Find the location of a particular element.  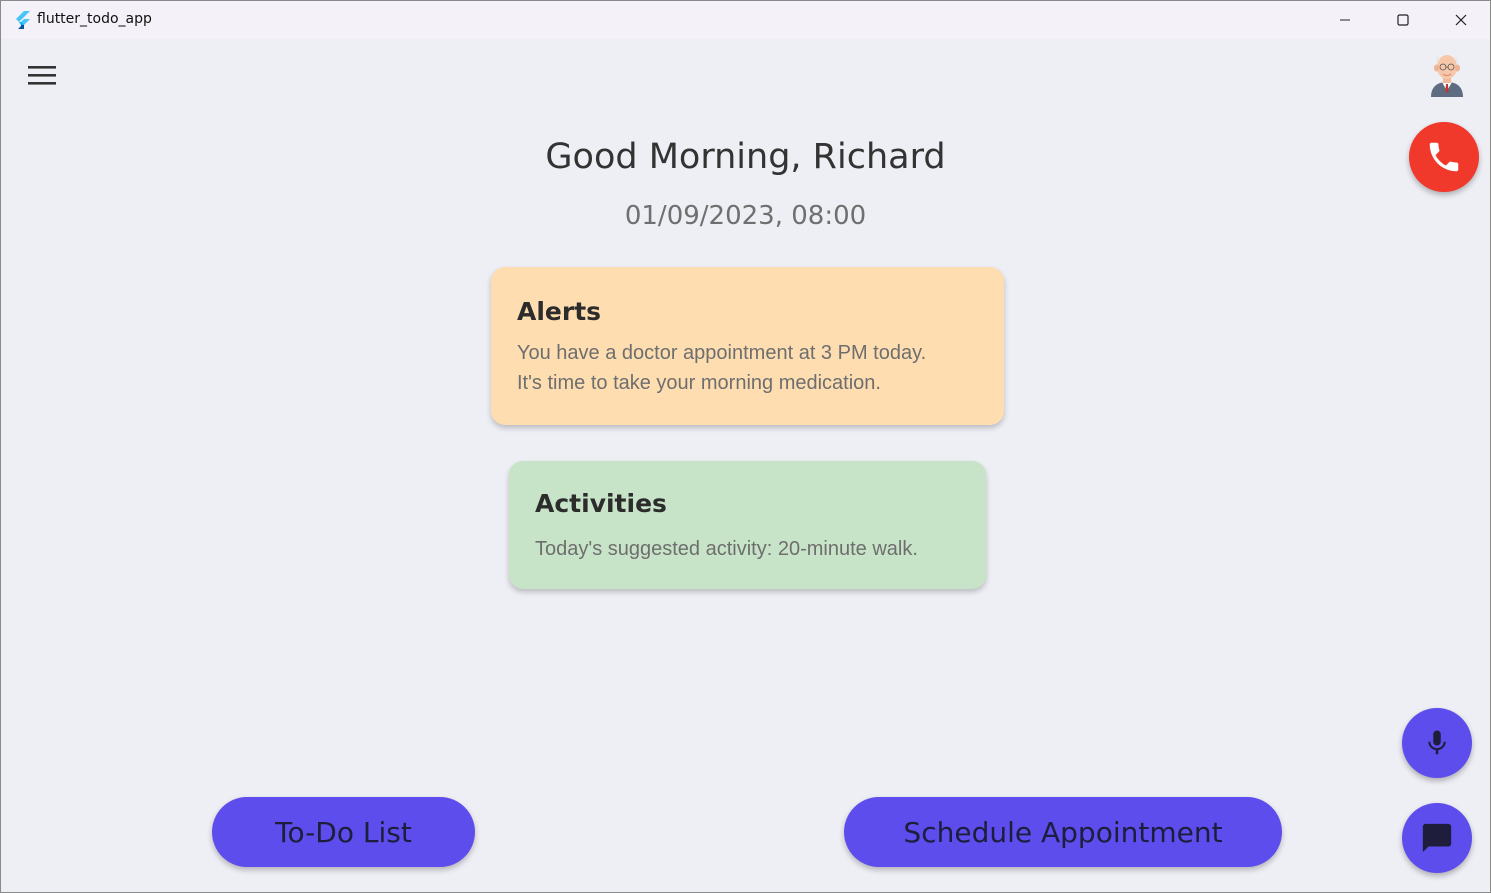

menu-button is located at coordinates (42, 75).